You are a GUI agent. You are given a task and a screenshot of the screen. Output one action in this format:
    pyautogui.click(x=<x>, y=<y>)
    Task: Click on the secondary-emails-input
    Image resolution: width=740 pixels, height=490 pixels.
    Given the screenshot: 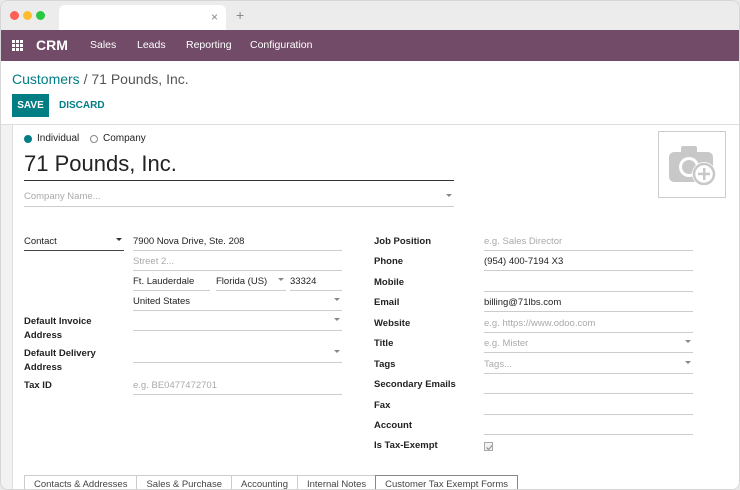 What is the action you would take?
    pyautogui.click(x=588, y=386)
    